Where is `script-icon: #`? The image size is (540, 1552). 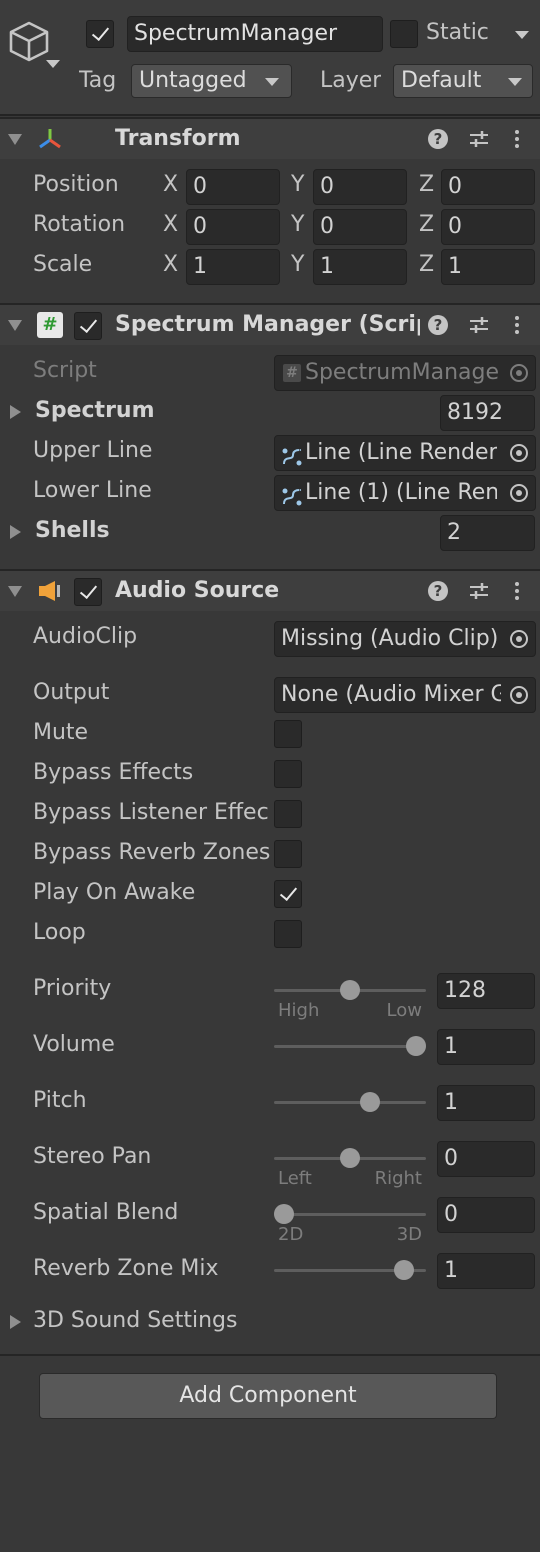
script-icon: # is located at coordinates (50, 325).